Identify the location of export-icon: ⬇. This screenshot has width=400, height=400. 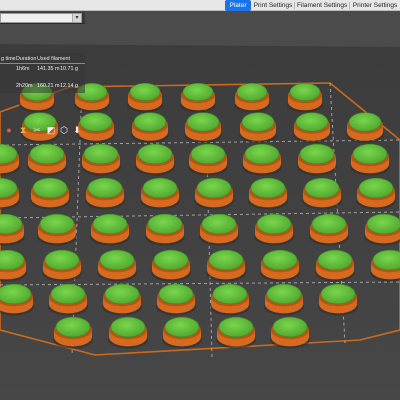
(77, 130).